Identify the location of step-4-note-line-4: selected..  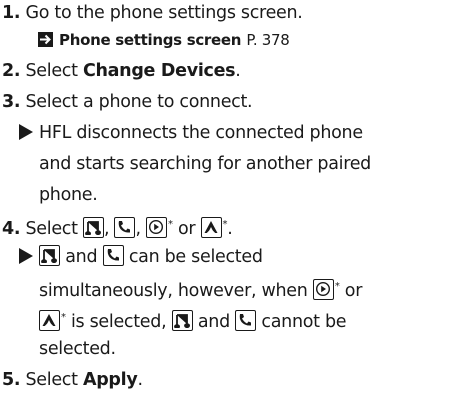
(77, 349).